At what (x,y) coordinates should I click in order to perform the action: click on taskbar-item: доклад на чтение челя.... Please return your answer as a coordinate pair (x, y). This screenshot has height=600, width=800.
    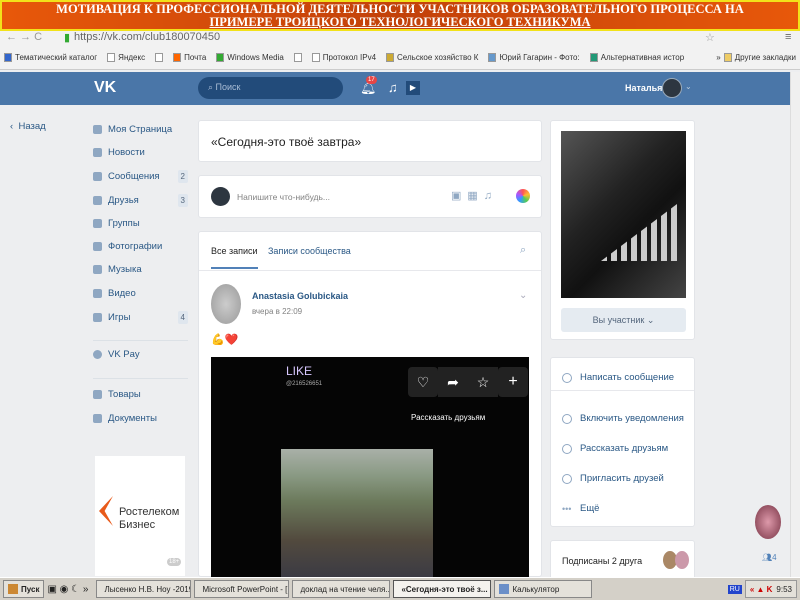
    Looking at the image, I should click on (341, 589).